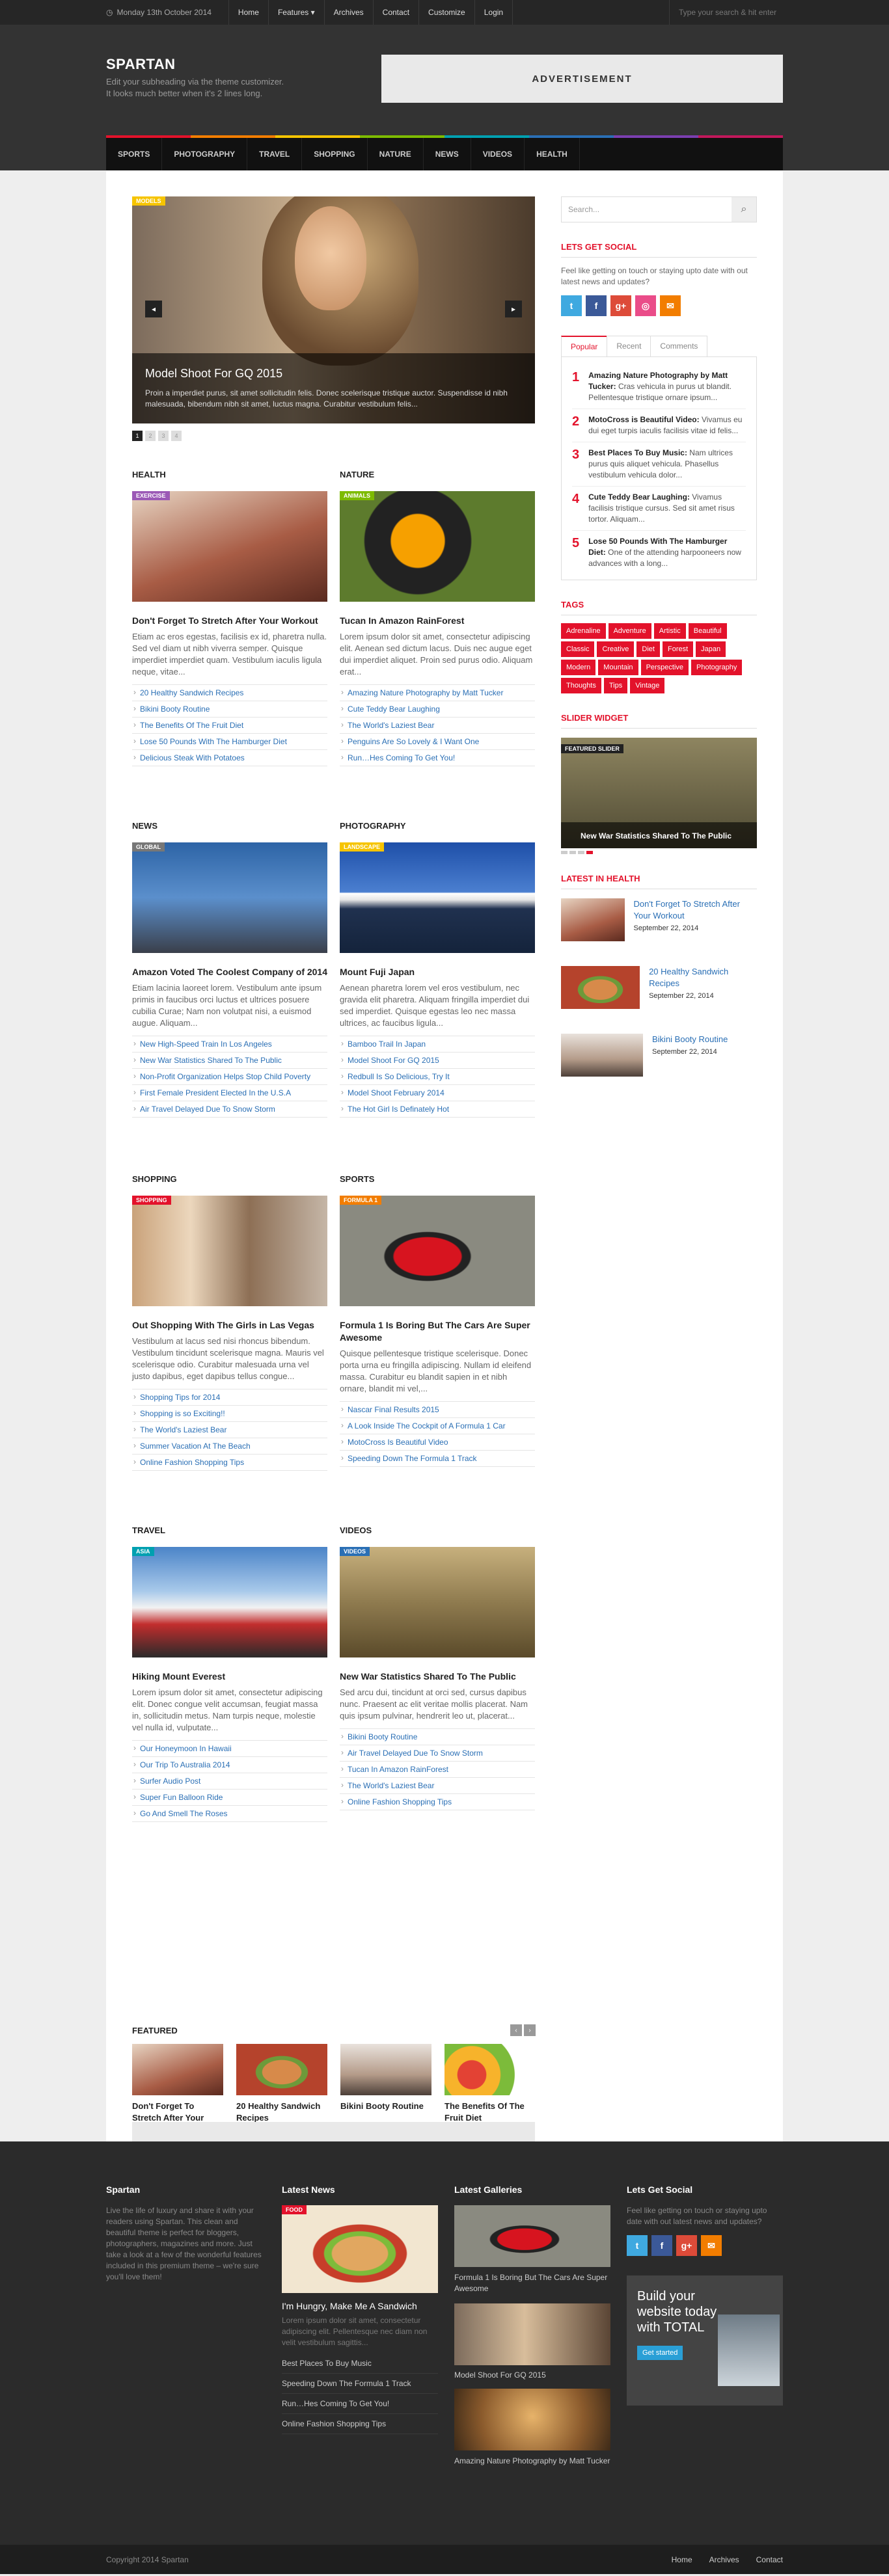 Image resolution: width=889 pixels, height=2576 pixels. What do you see at coordinates (148, 201) in the screenshot?
I see `slider-badge: MODELS` at bounding box center [148, 201].